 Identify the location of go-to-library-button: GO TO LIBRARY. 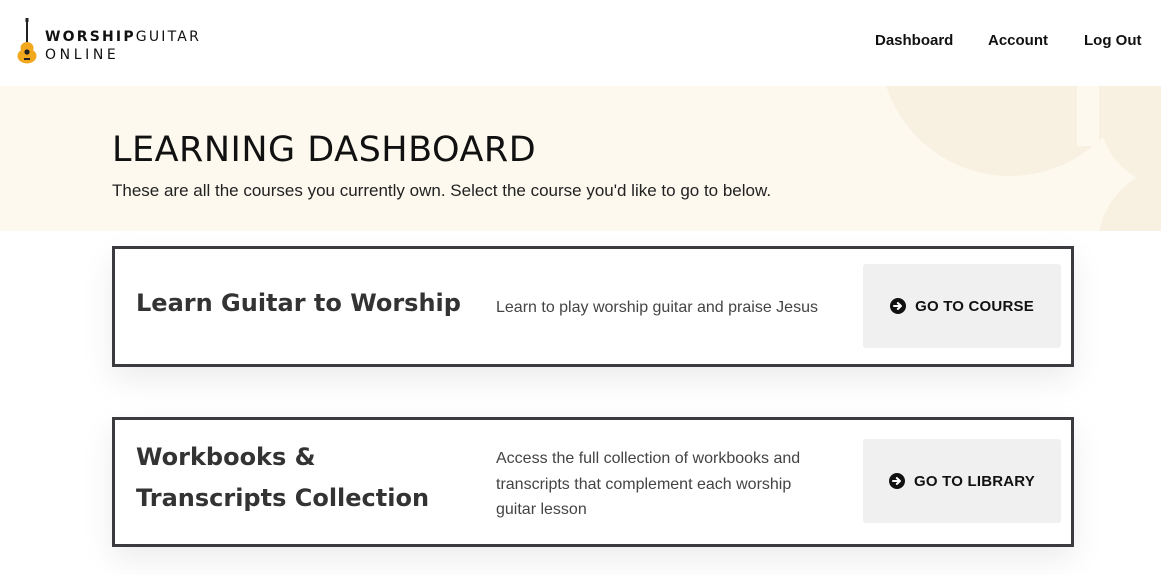
(962, 481).